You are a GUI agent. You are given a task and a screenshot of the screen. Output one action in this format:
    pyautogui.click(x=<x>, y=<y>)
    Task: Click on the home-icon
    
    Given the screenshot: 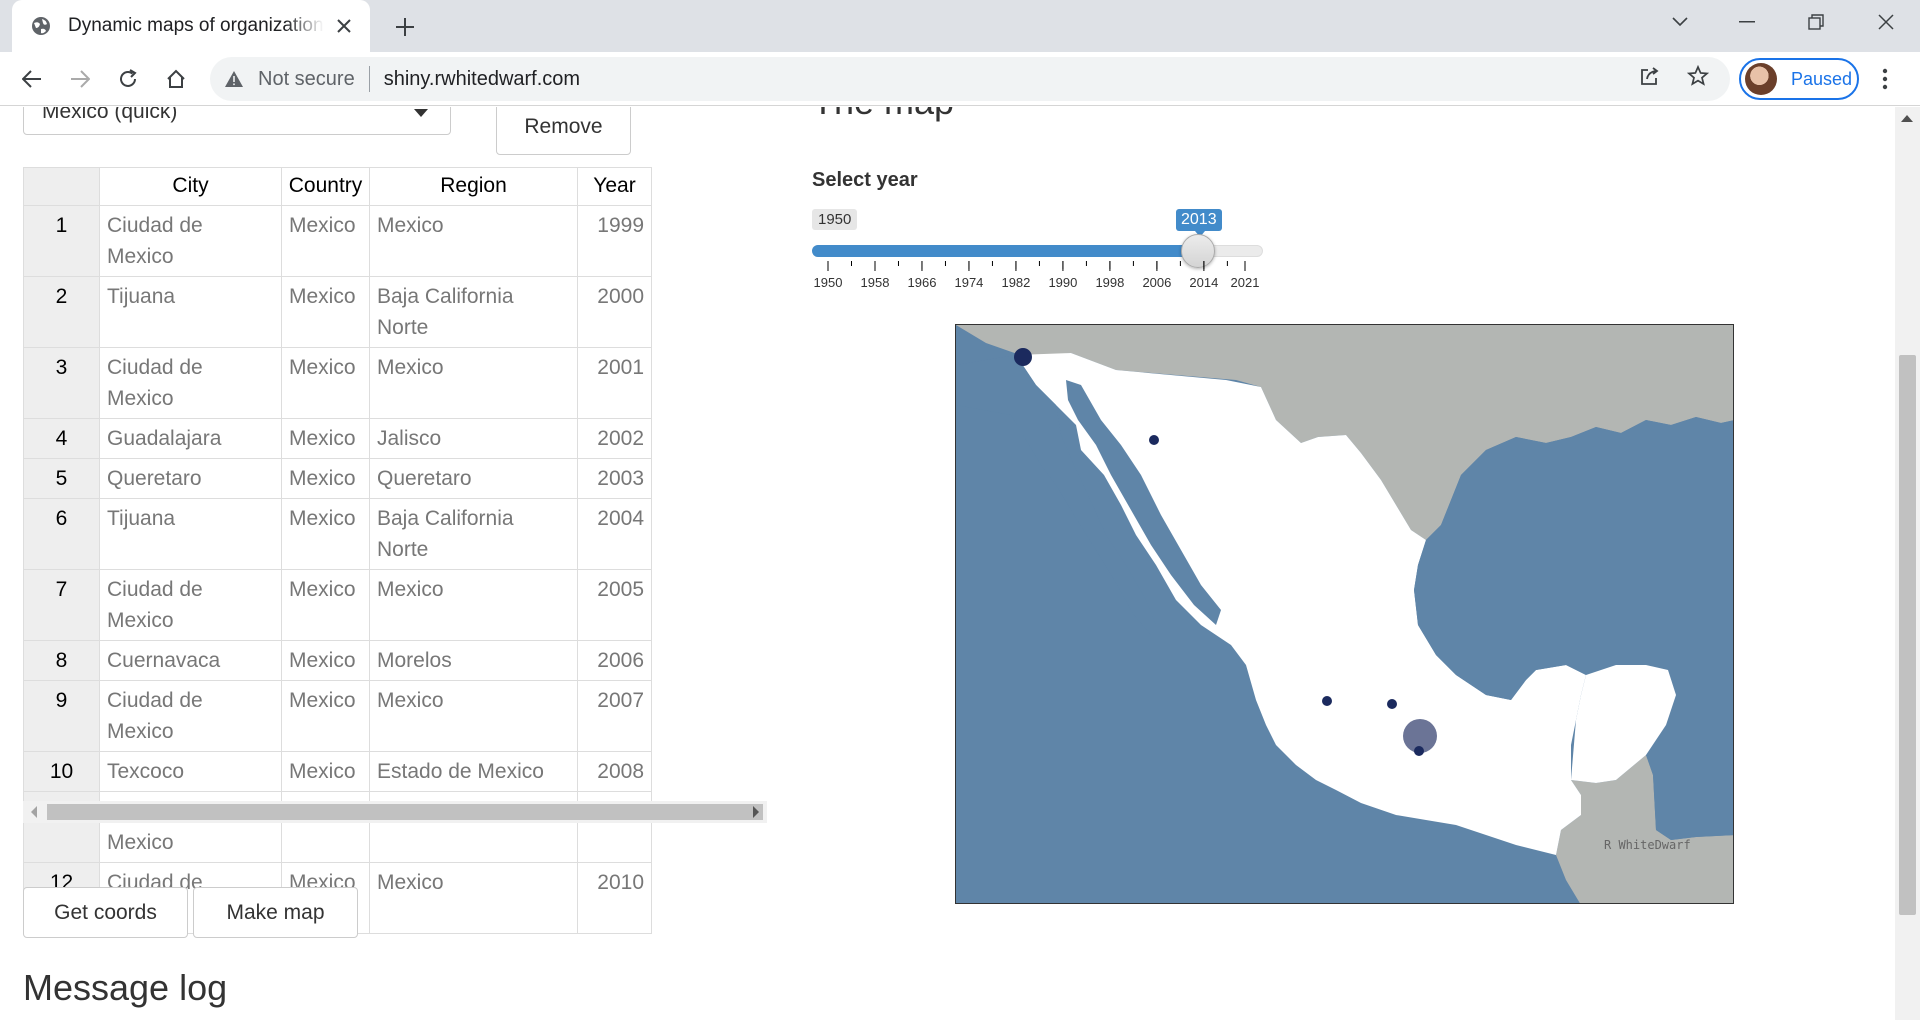 What is the action you would take?
    pyautogui.click(x=176, y=79)
    